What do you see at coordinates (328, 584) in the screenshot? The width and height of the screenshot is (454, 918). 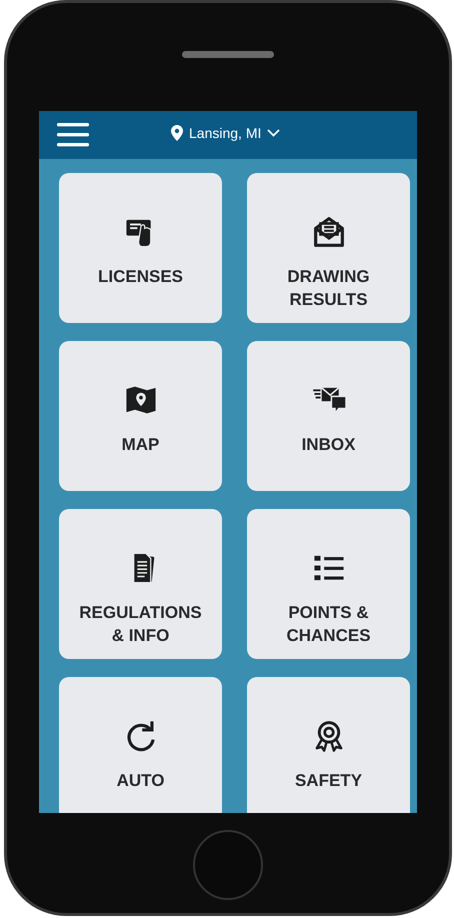 I see `menu-tile: POINTS & CHANCES` at bounding box center [328, 584].